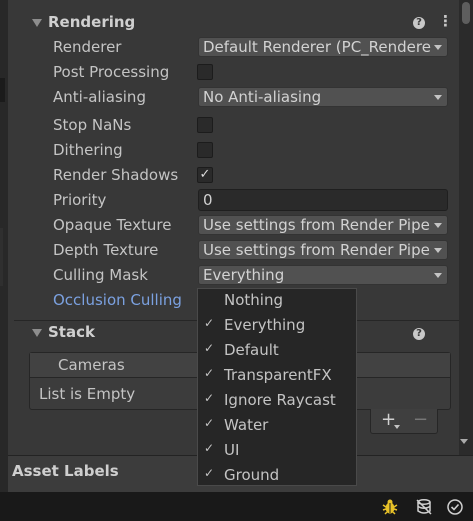 This screenshot has height=521, width=473. I want to click on menu-item-ui: ✓ UI, so click(277, 451).